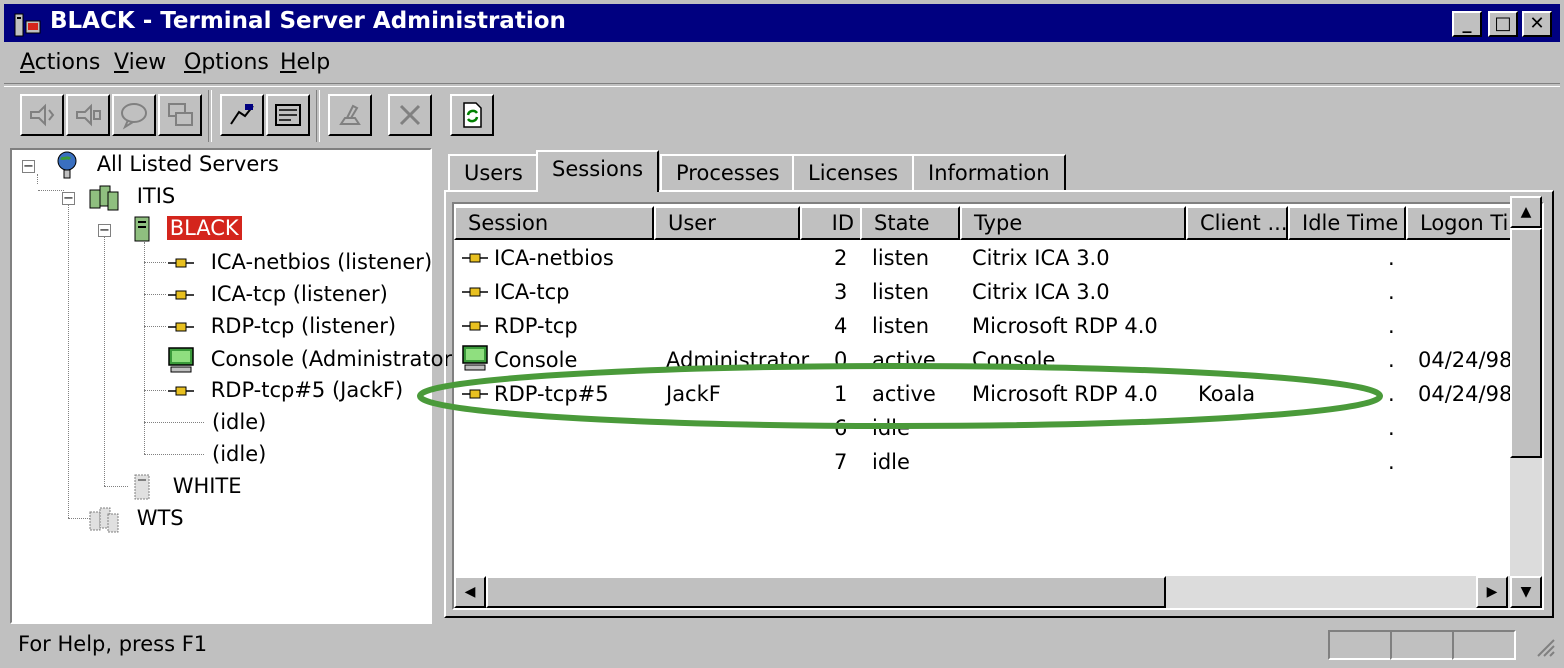 This screenshot has height=668, width=1564. What do you see at coordinates (536, 360) in the screenshot?
I see `cell-session: Console` at bounding box center [536, 360].